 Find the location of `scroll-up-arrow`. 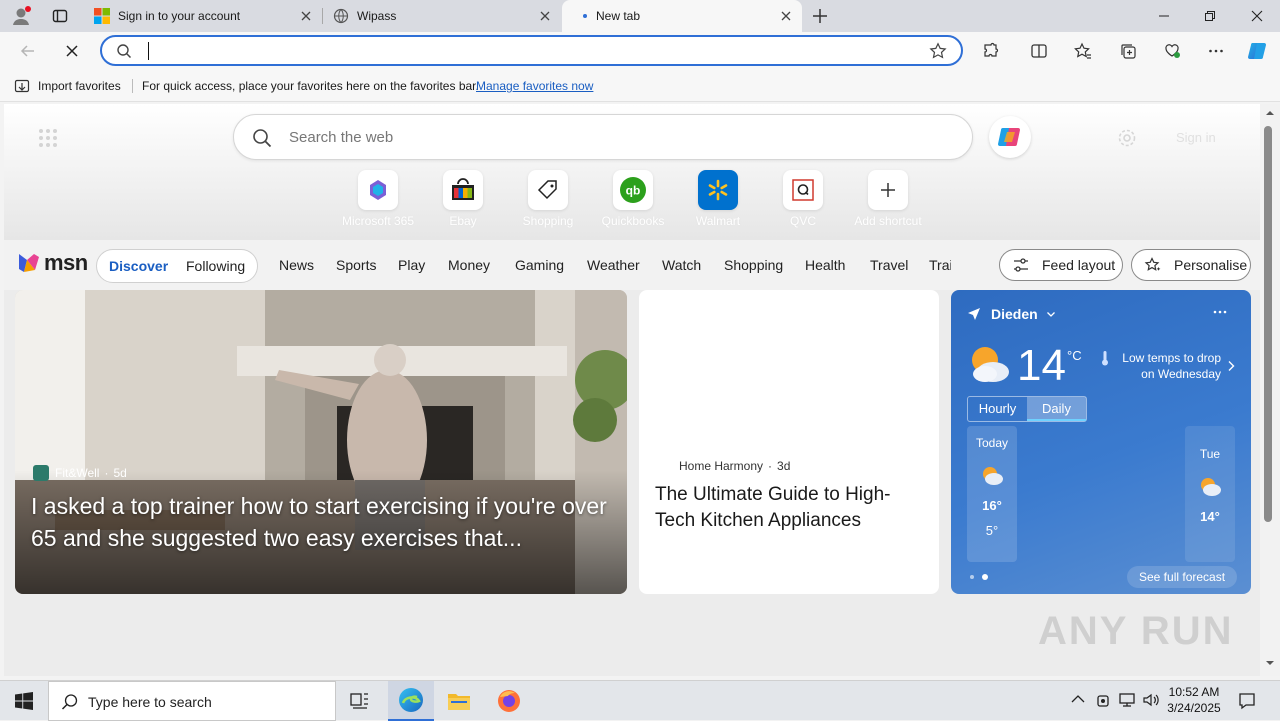

scroll-up-arrow is located at coordinates (1270, 113).